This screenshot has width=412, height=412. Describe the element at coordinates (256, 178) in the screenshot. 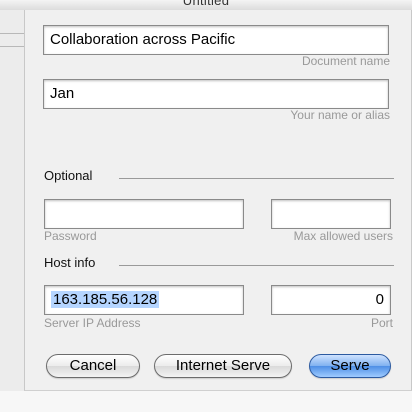

I see `optional-divider` at that location.